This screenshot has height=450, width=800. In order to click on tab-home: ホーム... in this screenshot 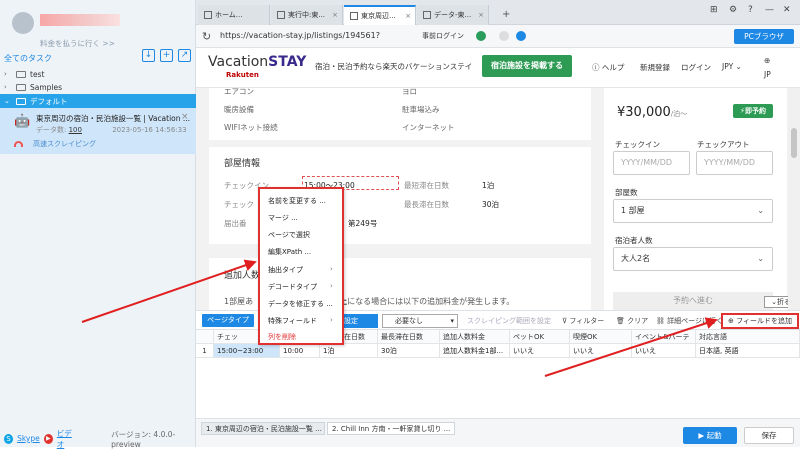, I will do `click(234, 15)`.